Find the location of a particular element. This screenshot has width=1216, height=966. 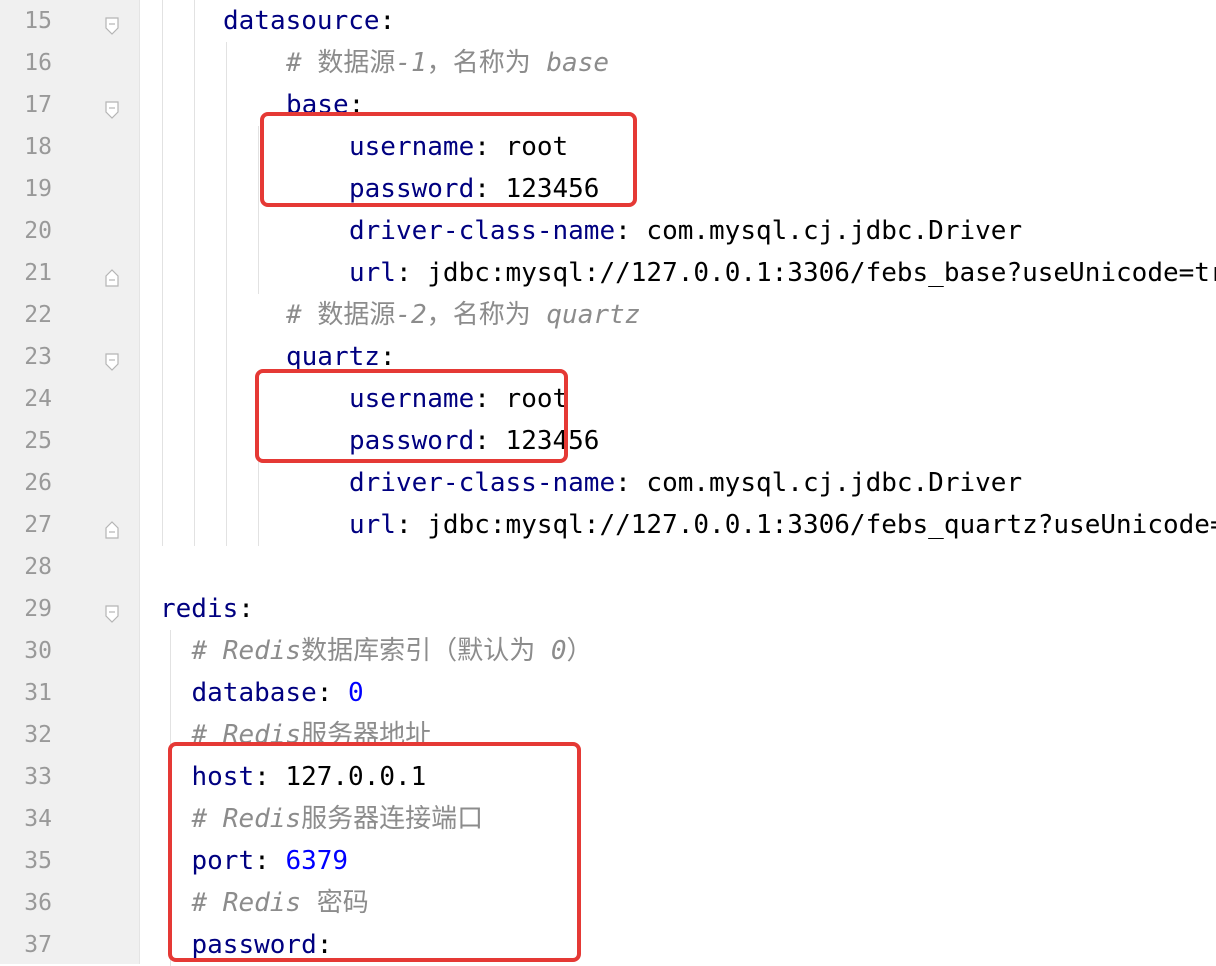

line-number: 29 is located at coordinates (38, 609).